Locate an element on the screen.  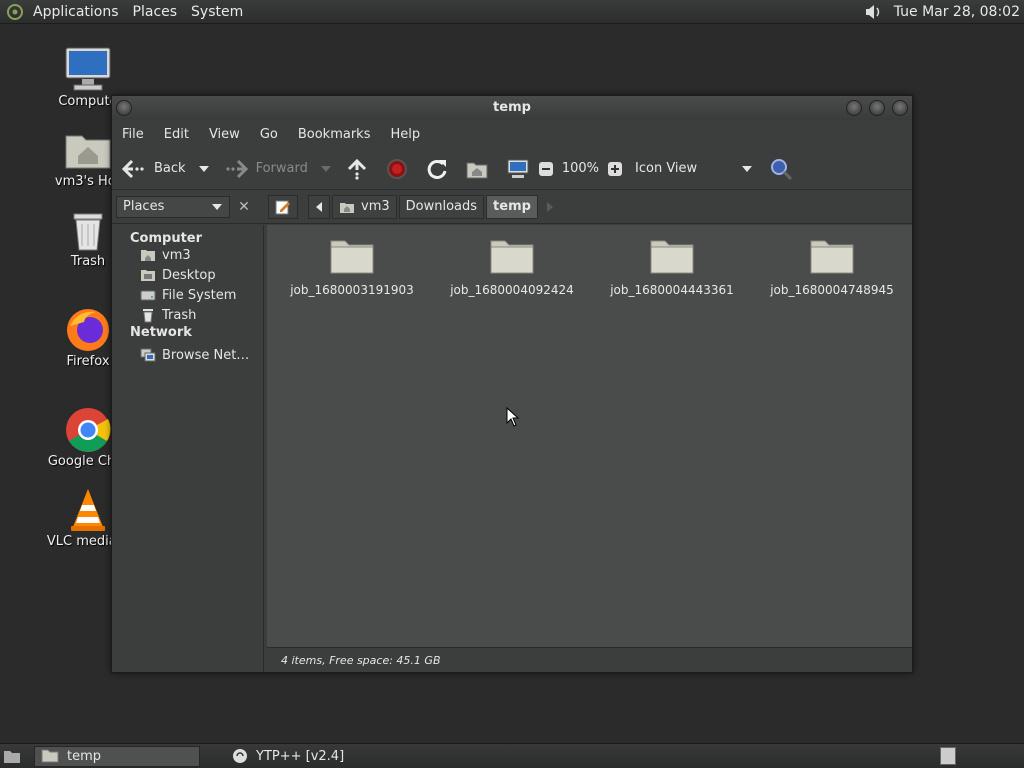
sidebar-item-label: File System is located at coordinates (199, 295).